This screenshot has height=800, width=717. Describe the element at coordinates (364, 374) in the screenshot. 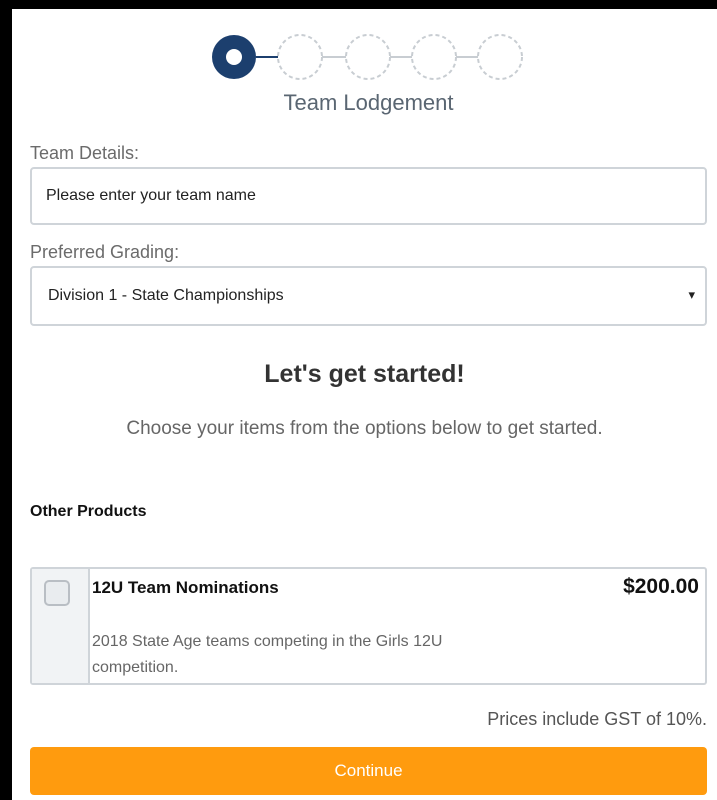

I see `intro-heading: Let's get started!` at that location.